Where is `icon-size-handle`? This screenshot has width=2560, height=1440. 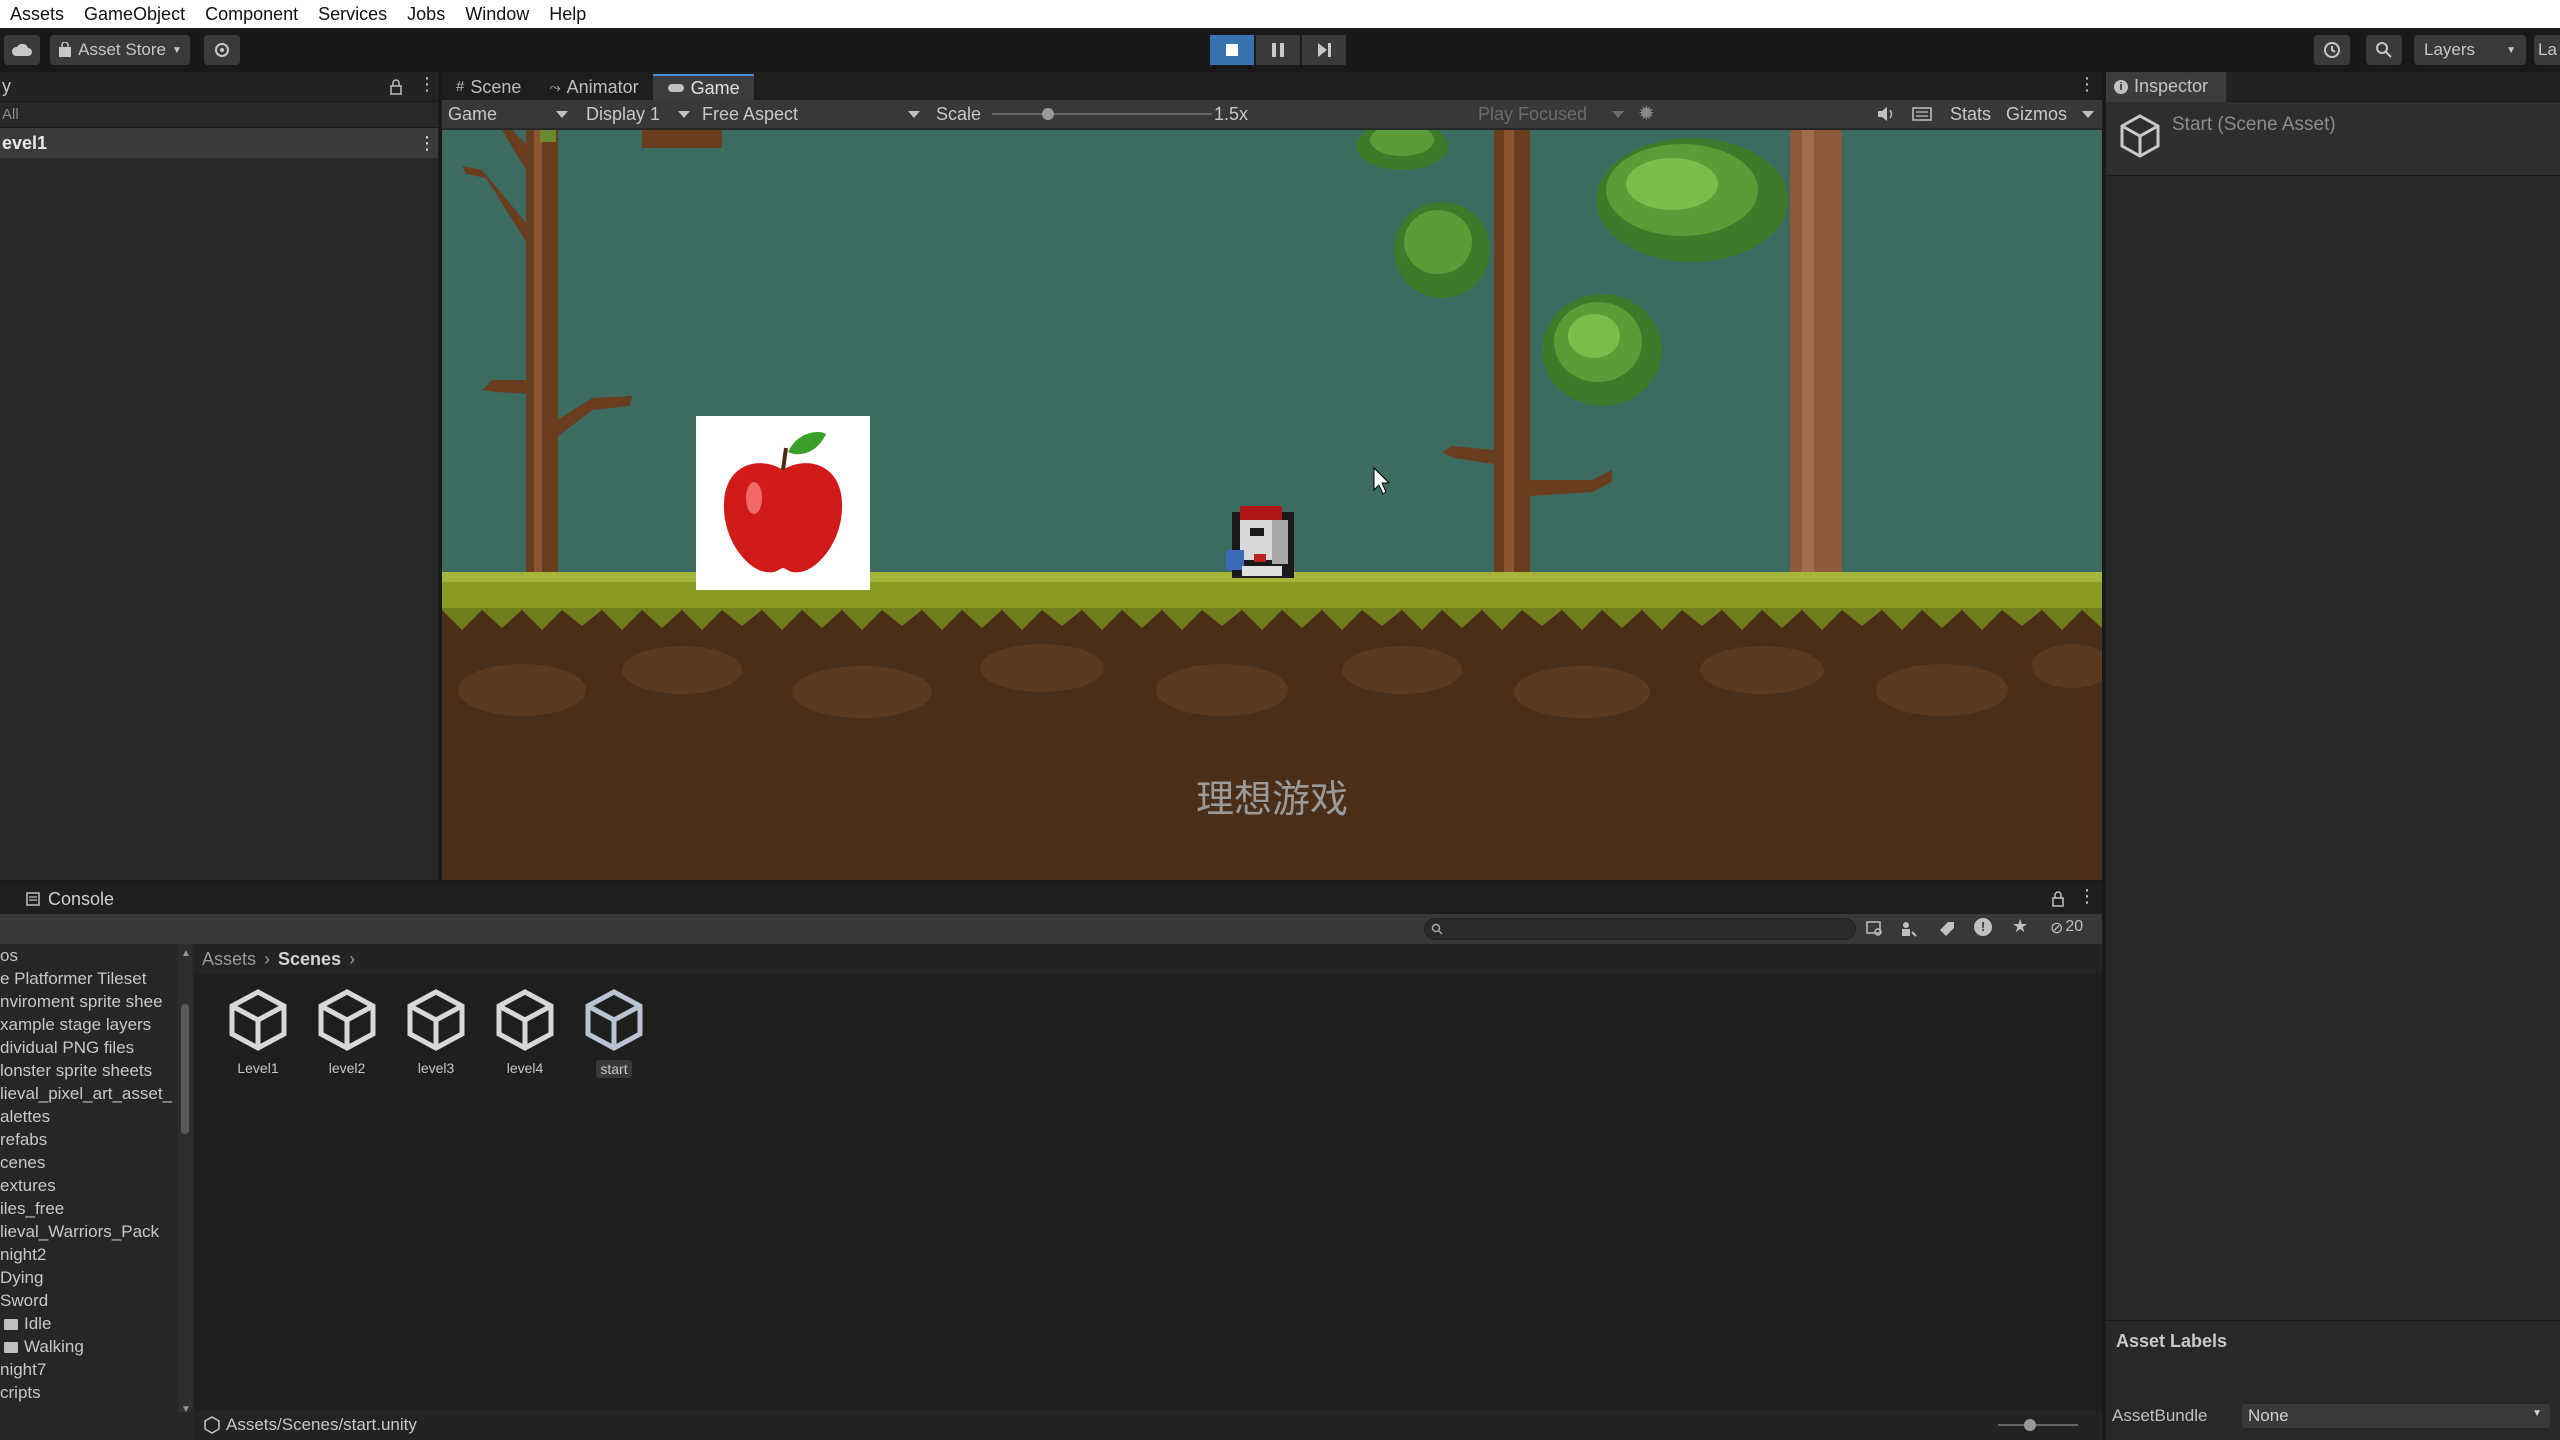 icon-size-handle is located at coordinates (2030, 1425).